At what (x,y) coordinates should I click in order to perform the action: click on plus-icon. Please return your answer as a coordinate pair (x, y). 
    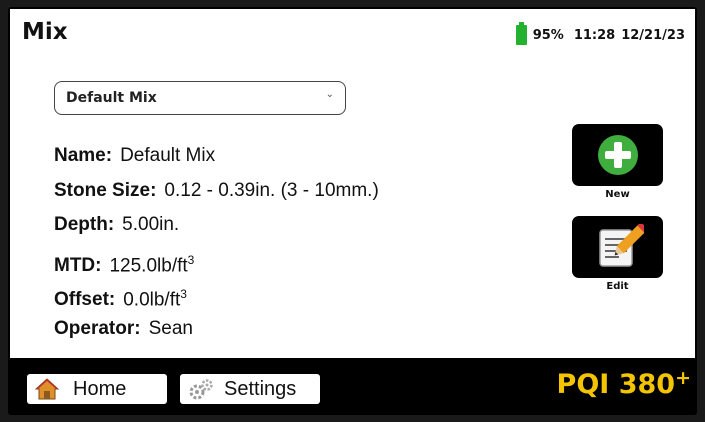
    Looking at the image, I should click on (617, 155).